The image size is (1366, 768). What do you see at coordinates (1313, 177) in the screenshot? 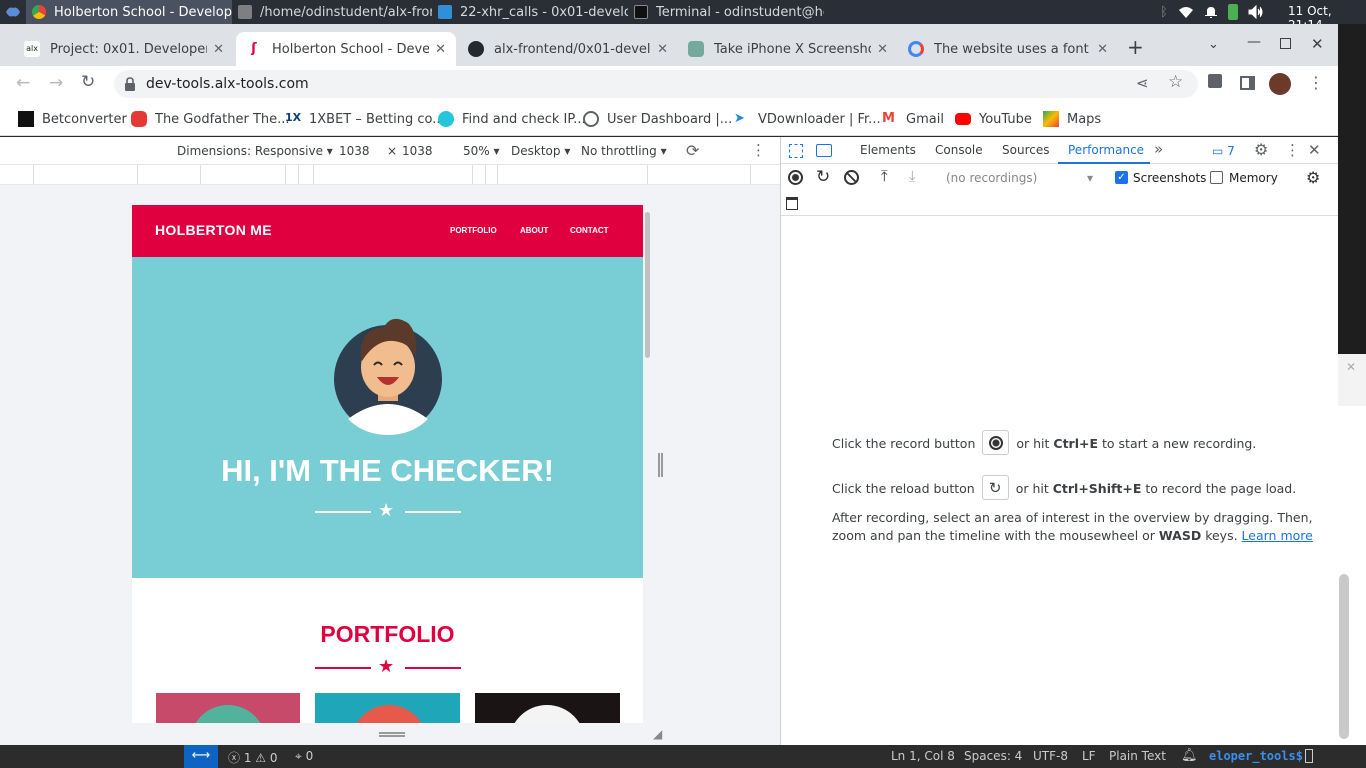
I see `capture-settings-gear-icon: ⚙` at bounding box center [1313, 177].